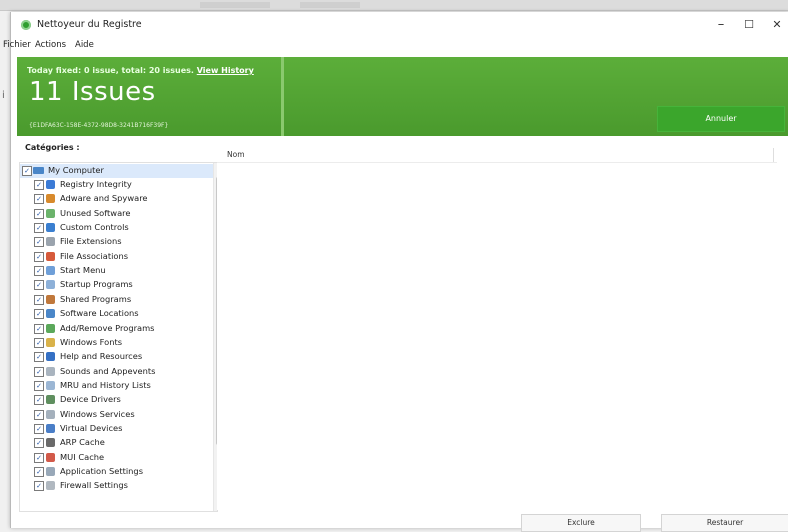  Describe the element at coordinates (236, 154) in the screenshot. I see `column-nom: Nom` at that location.